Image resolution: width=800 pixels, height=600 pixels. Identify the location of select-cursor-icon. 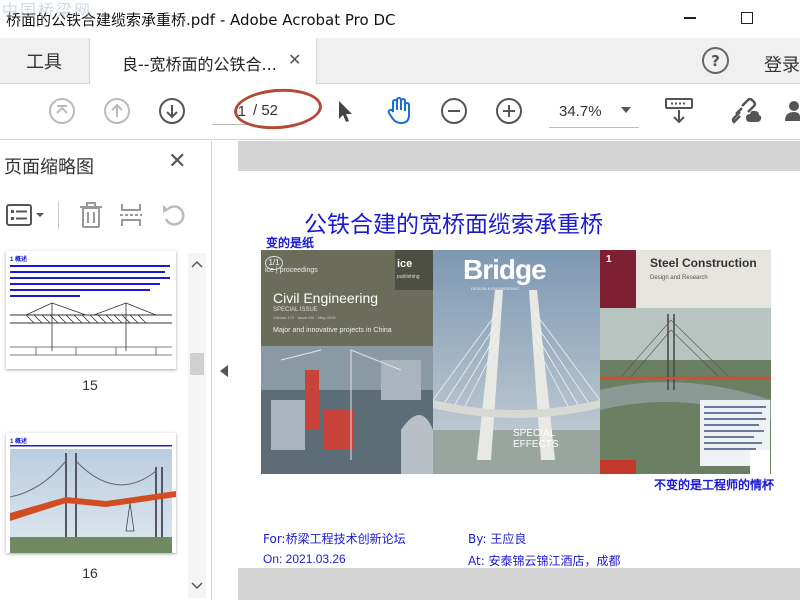
(345, 111).